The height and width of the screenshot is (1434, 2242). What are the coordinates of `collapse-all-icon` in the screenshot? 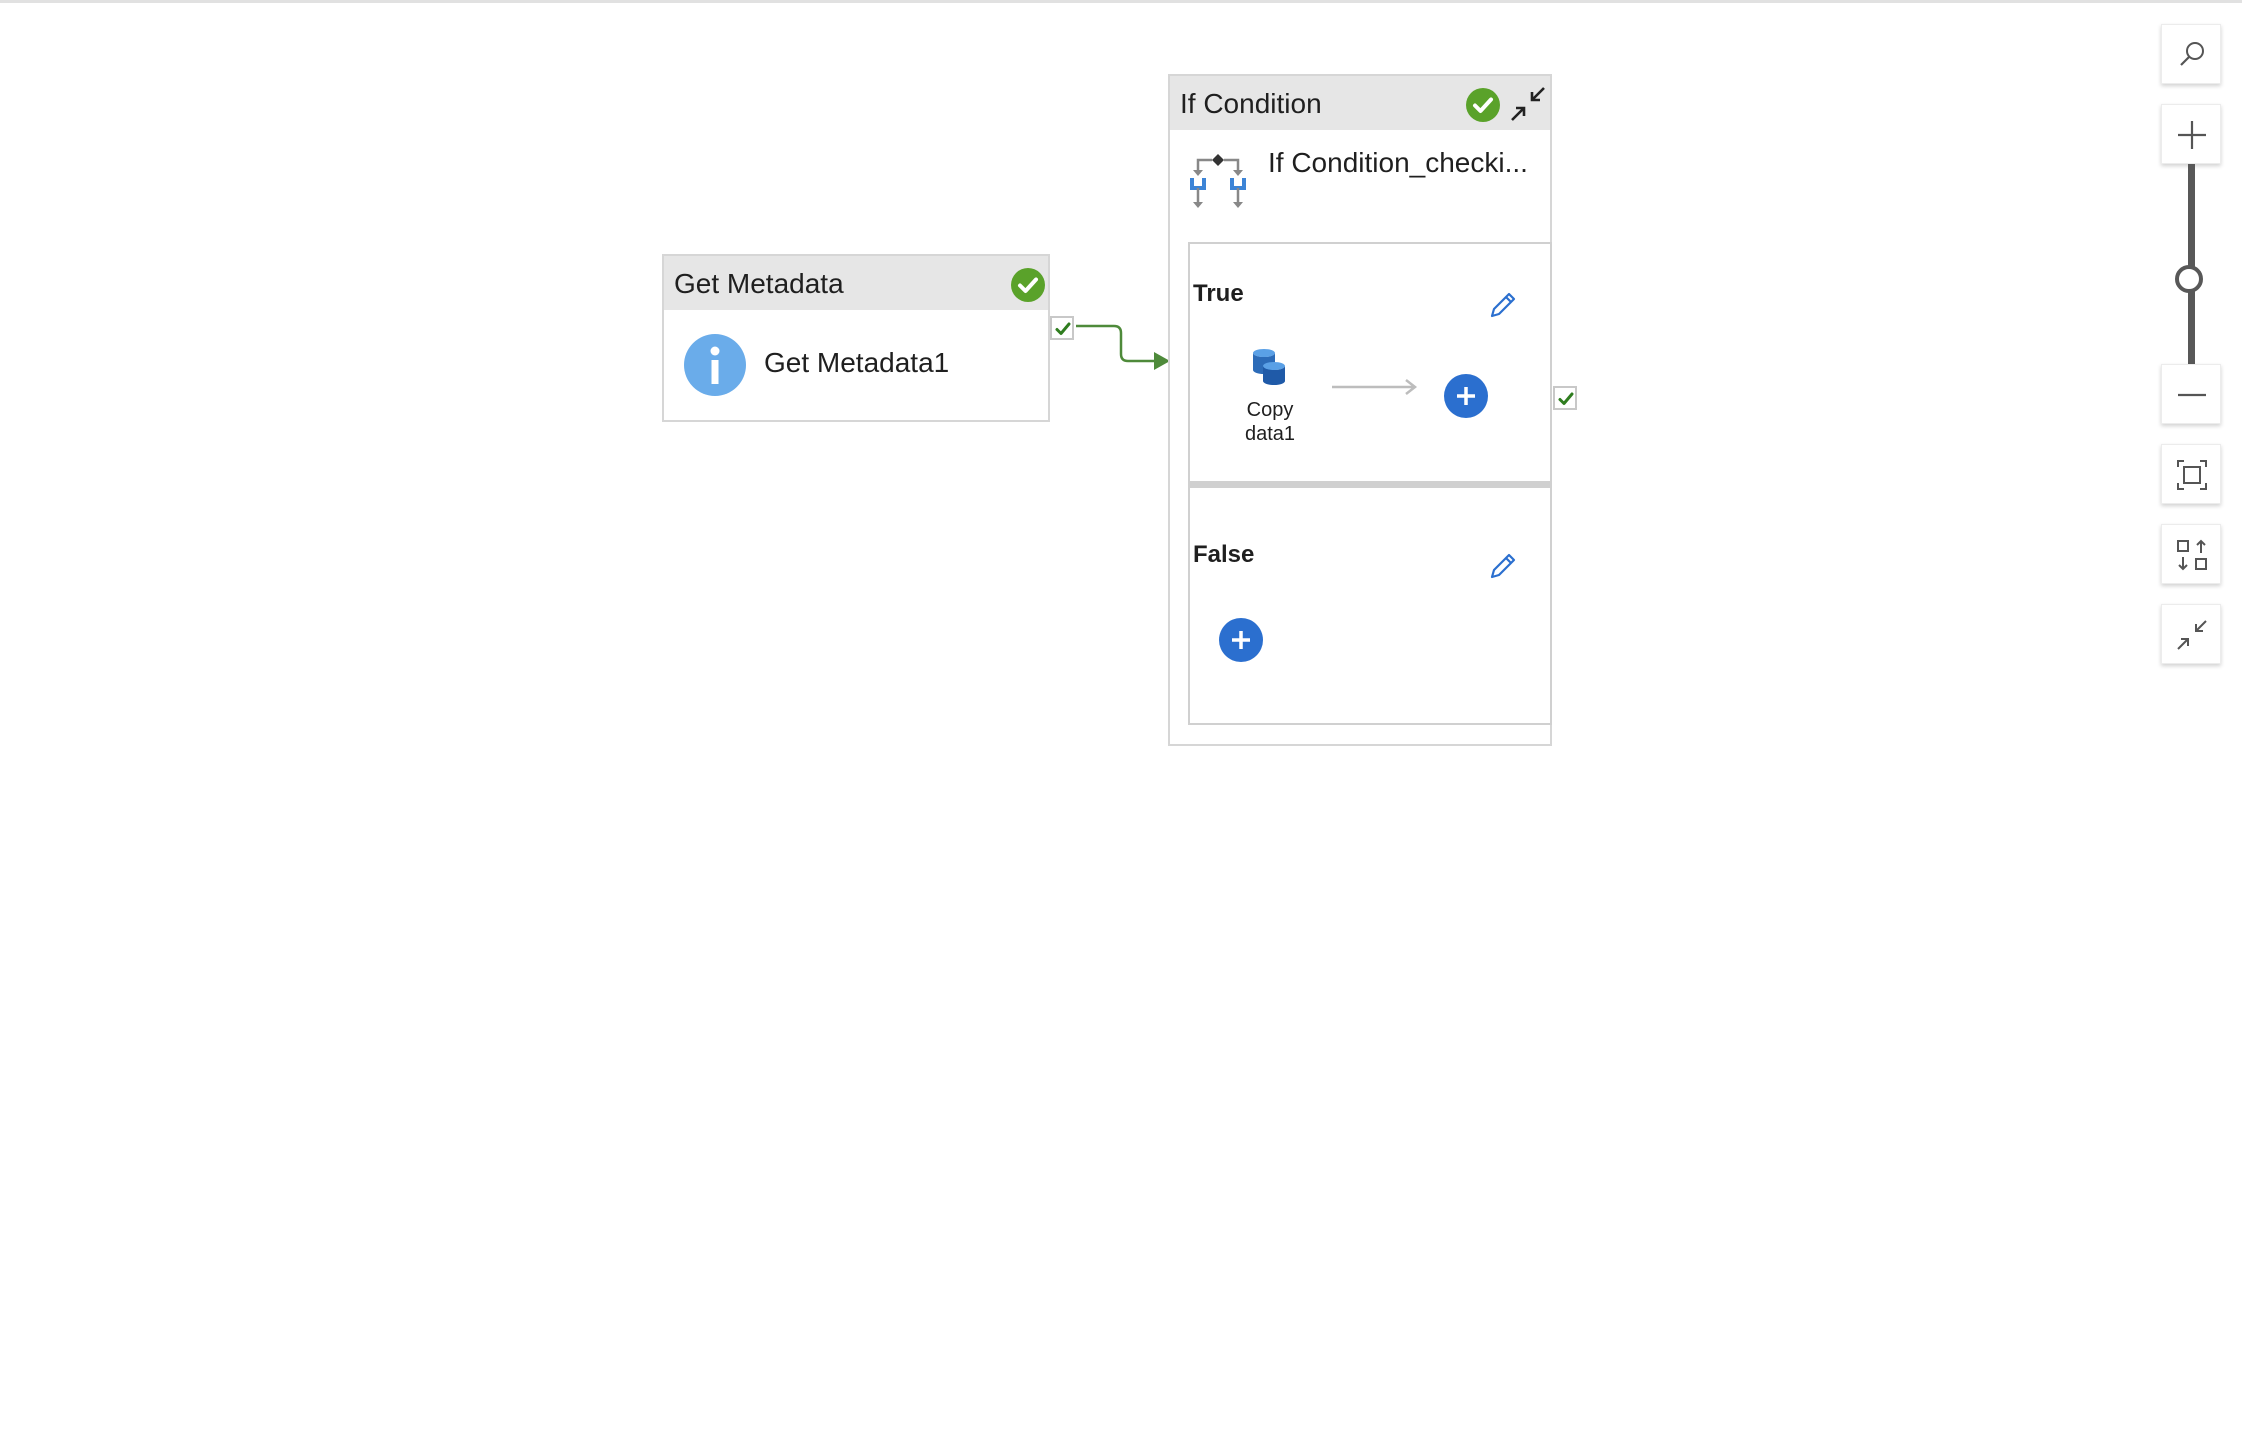 It's located at (2192, 635).